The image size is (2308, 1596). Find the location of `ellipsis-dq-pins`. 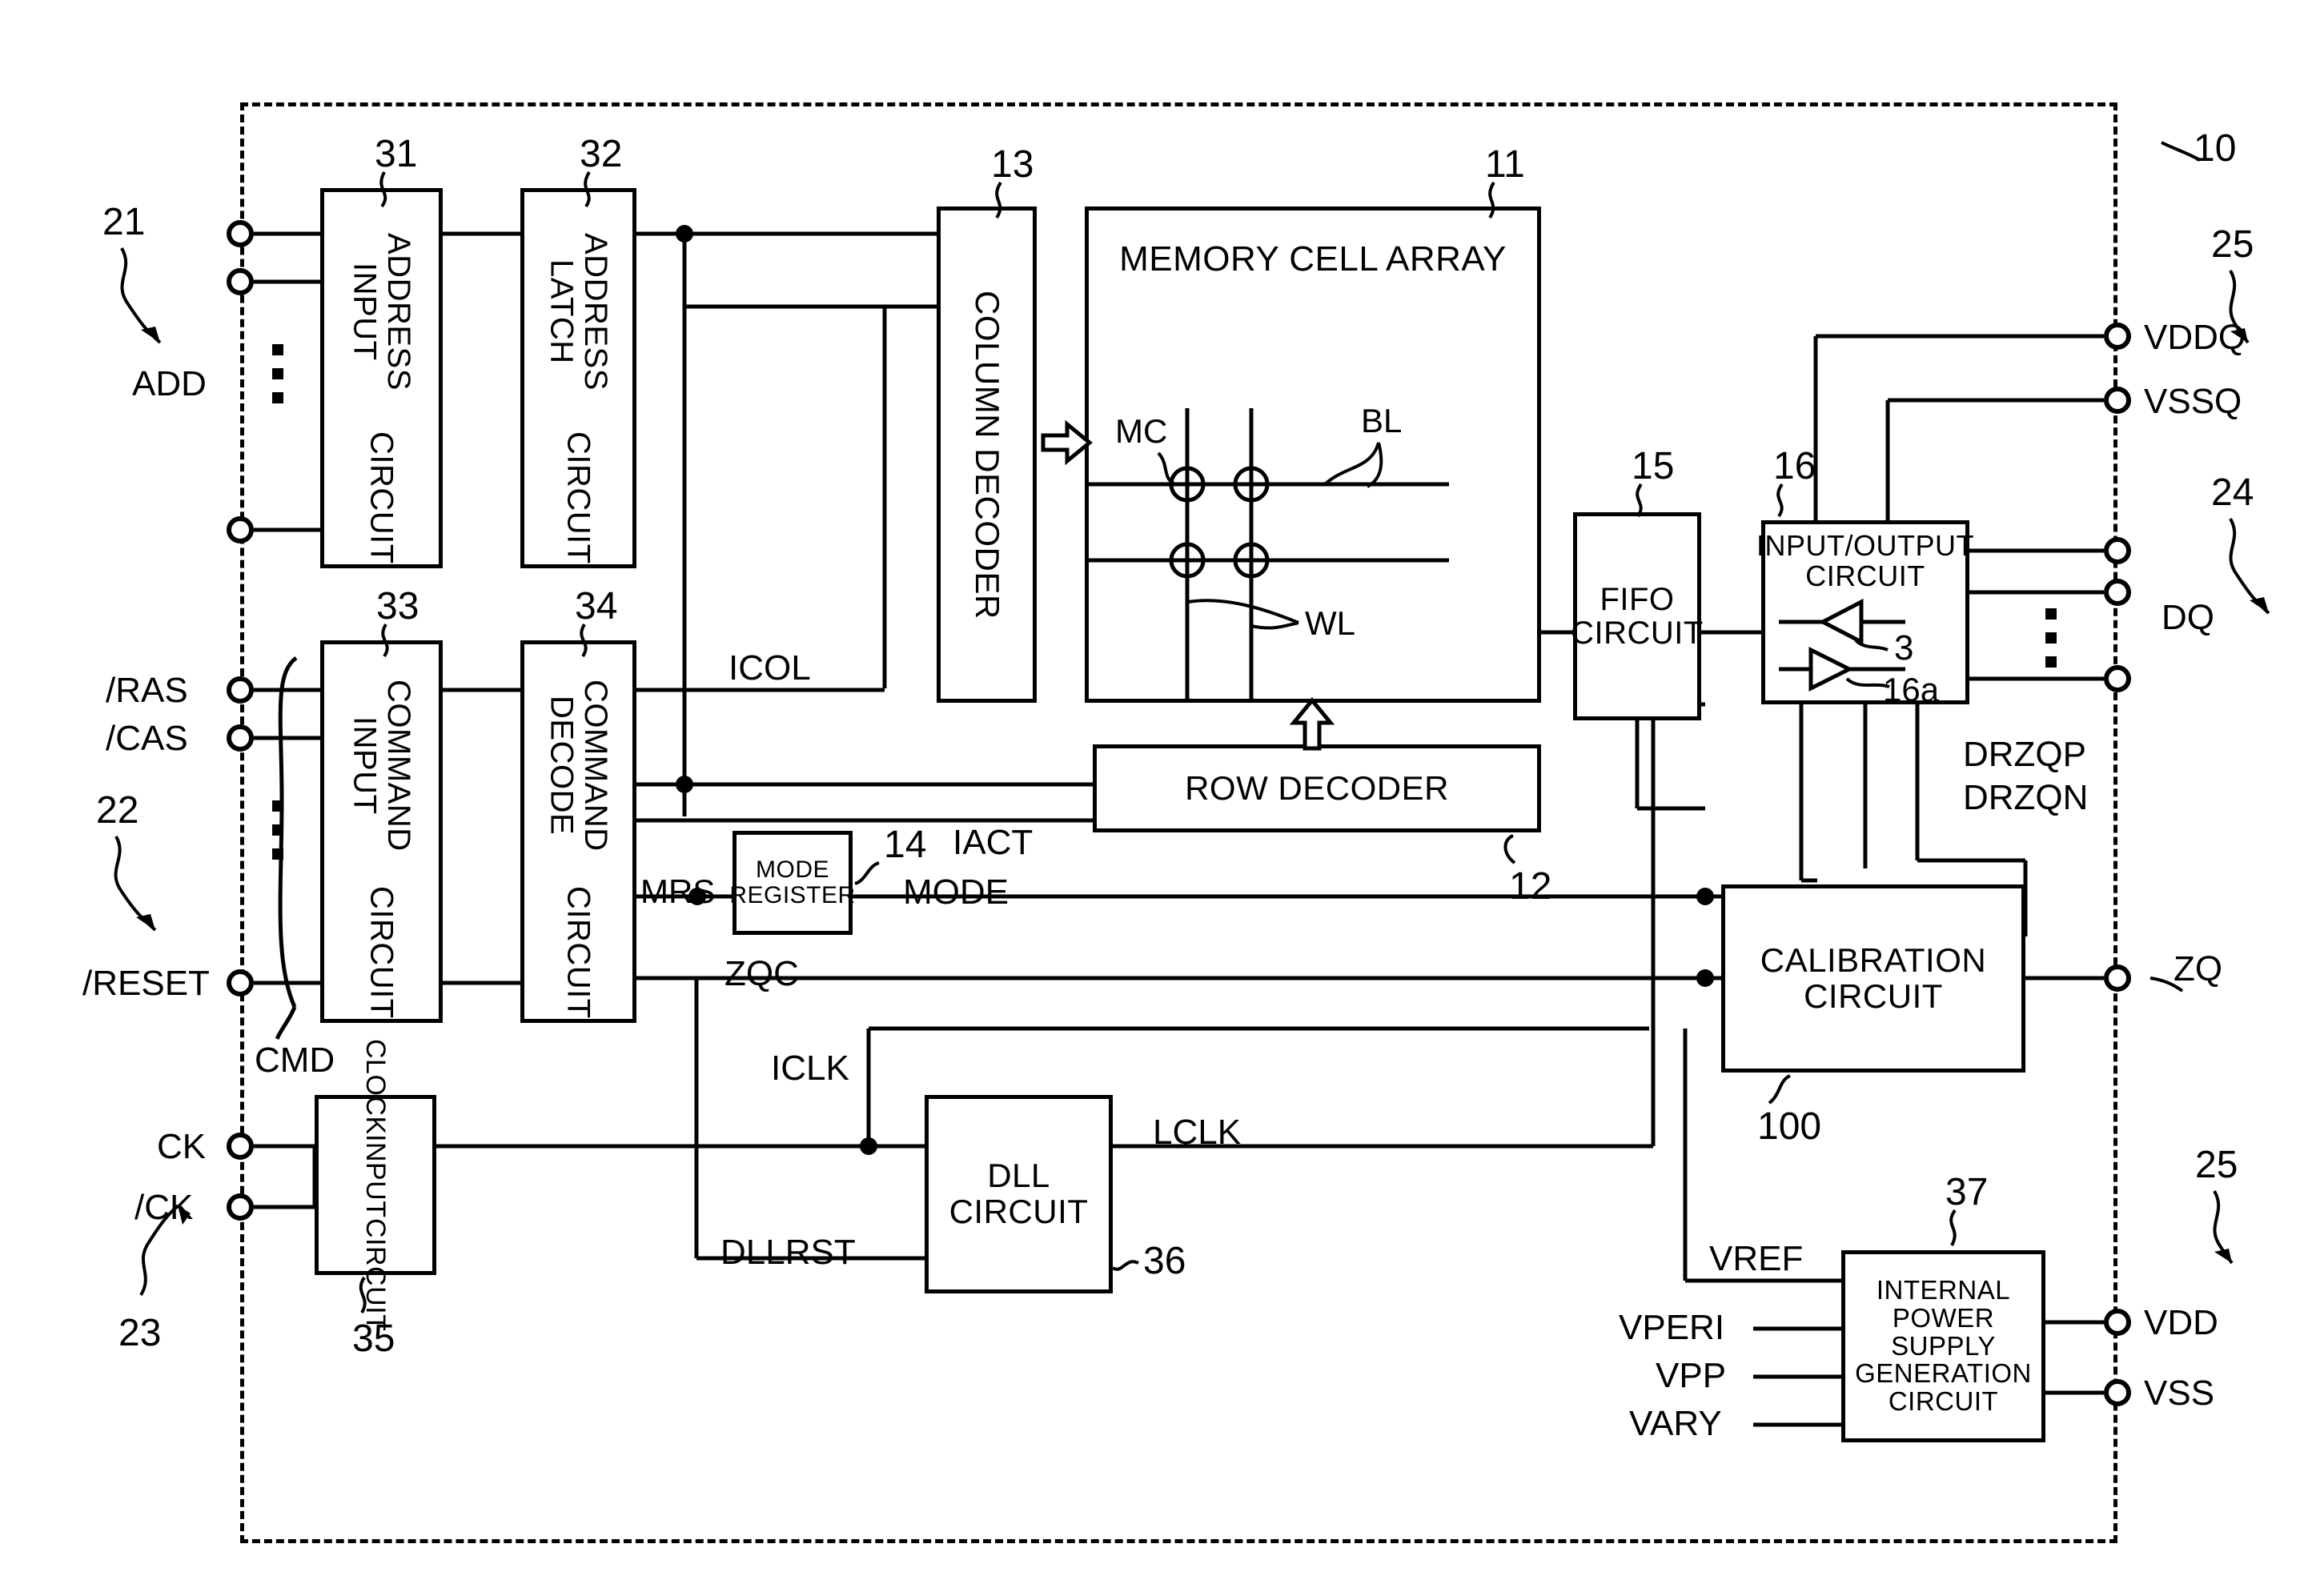

ellipsis-dq-pins is located at coordinates (2051, 644).